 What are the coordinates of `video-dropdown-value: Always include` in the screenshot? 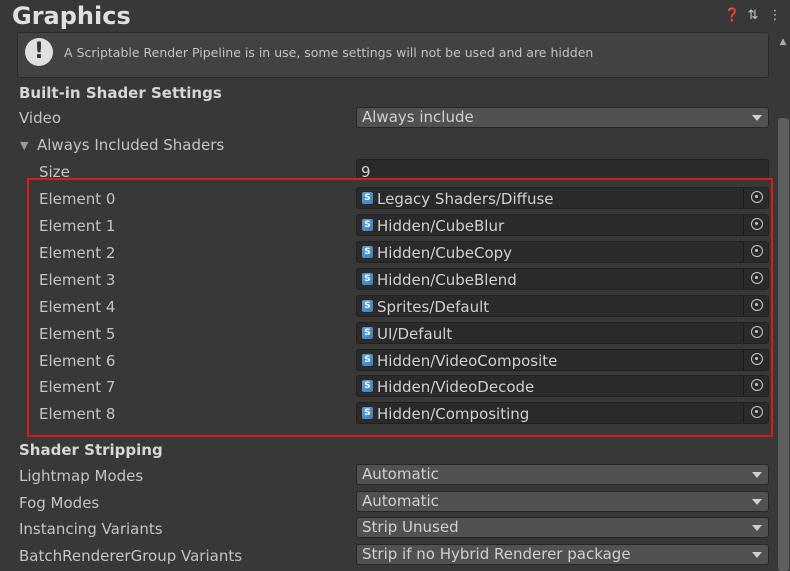 It's located at (418, 117).